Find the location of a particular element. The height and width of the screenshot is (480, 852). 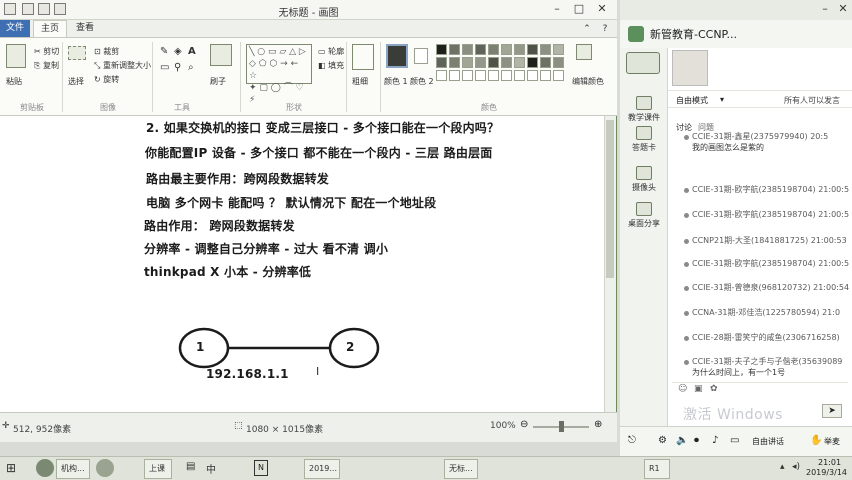

brush-button: 刷子 is located at coordinates (218, 81).